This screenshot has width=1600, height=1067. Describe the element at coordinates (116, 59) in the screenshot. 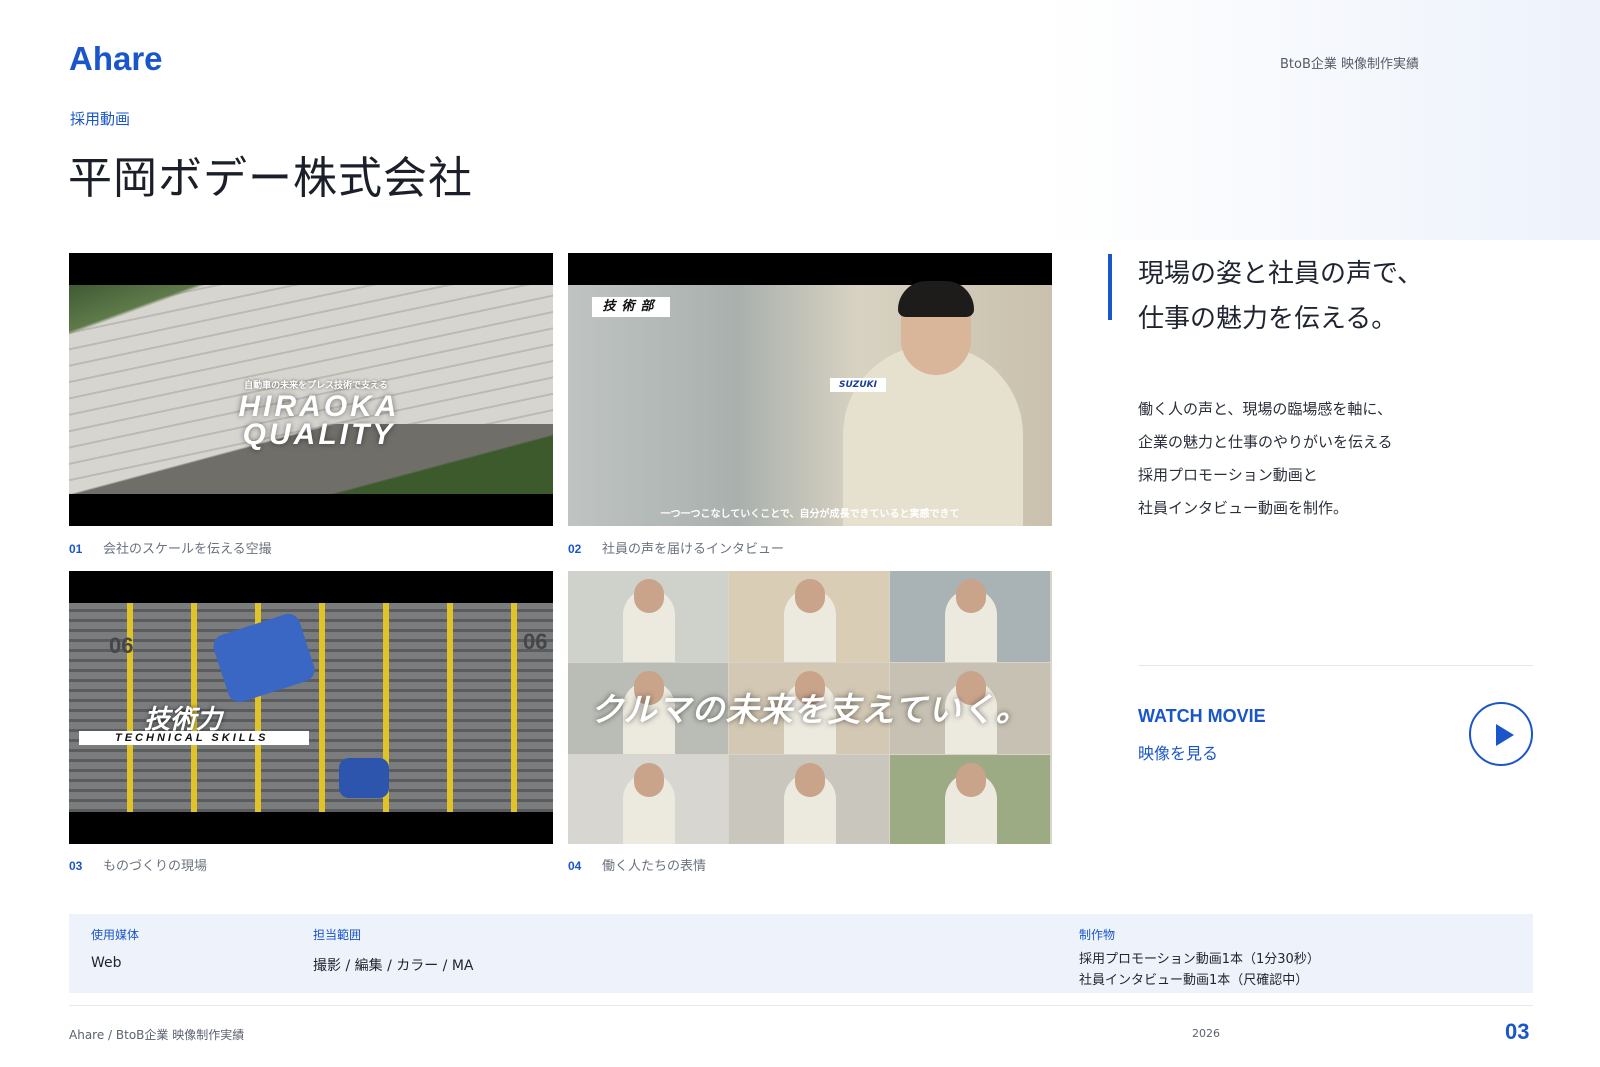

I see `brand-logo: Ahare` at that location.